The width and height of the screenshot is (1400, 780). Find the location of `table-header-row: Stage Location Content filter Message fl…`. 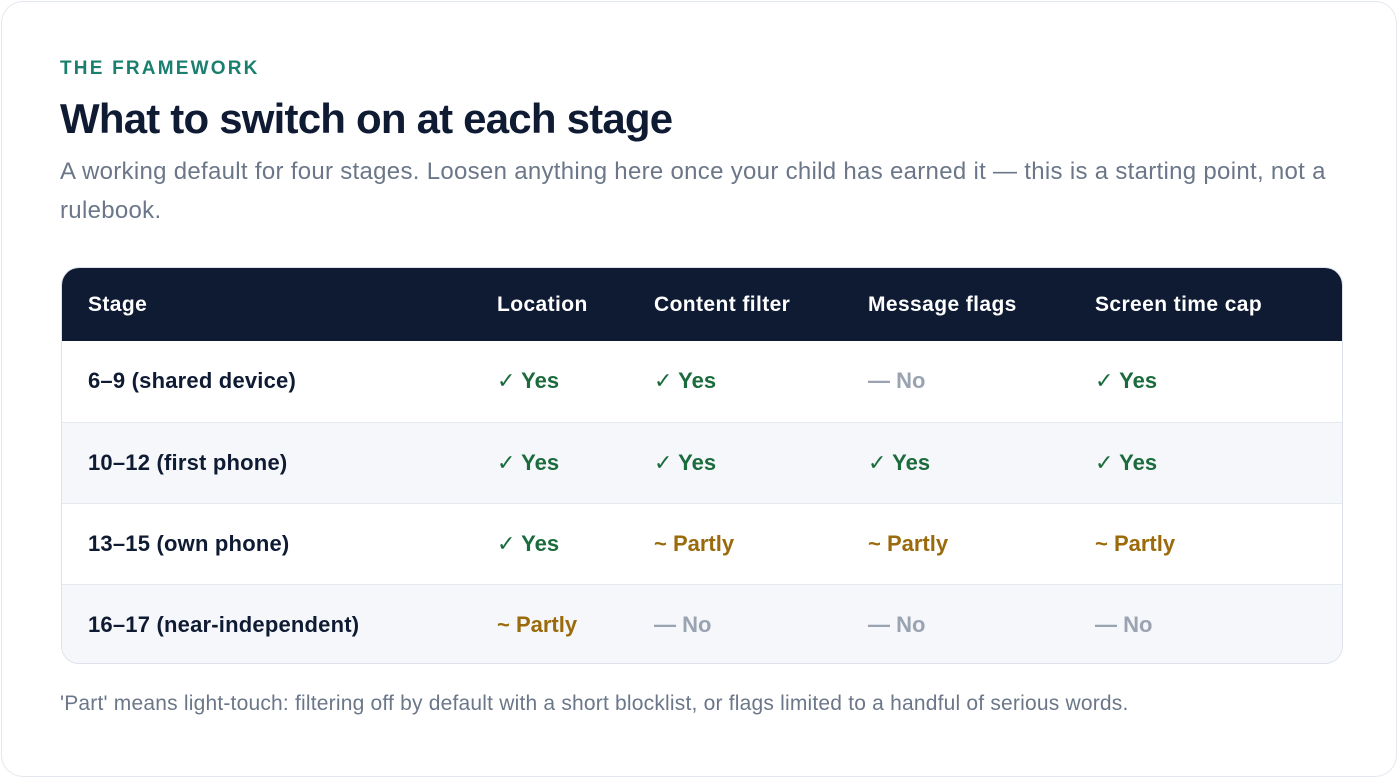

table-header-row: Stage Location Content filter Message fl… is located at coordinates (702, 304).